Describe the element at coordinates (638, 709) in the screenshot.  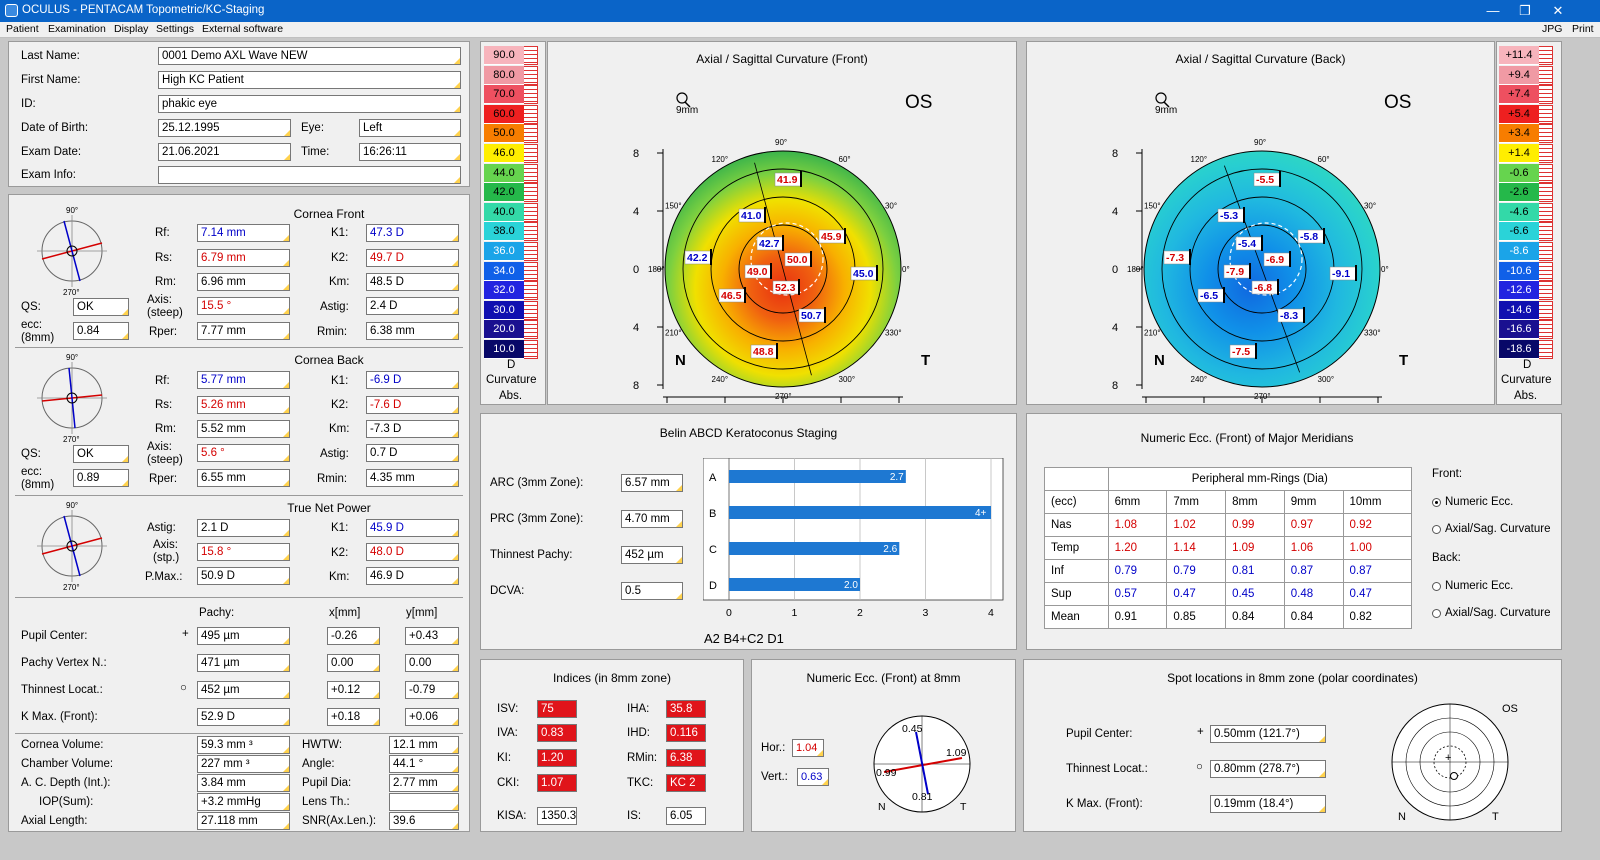
I see `iha-label: IHA:` at that location.